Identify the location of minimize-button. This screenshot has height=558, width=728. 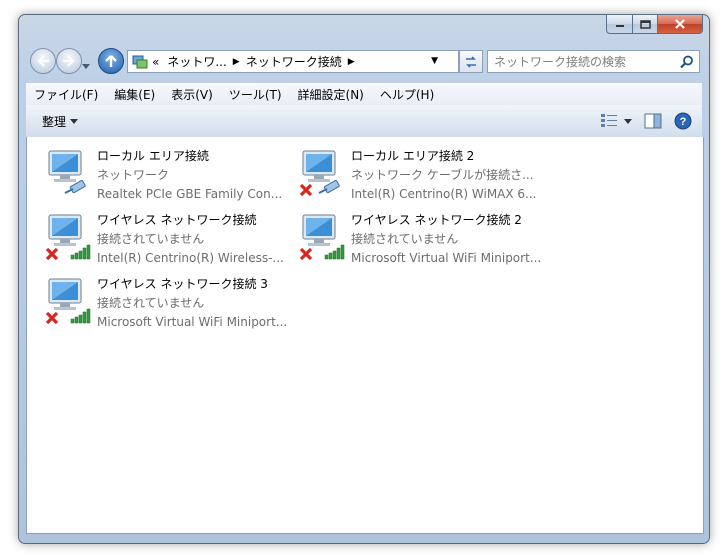
(619, 24).